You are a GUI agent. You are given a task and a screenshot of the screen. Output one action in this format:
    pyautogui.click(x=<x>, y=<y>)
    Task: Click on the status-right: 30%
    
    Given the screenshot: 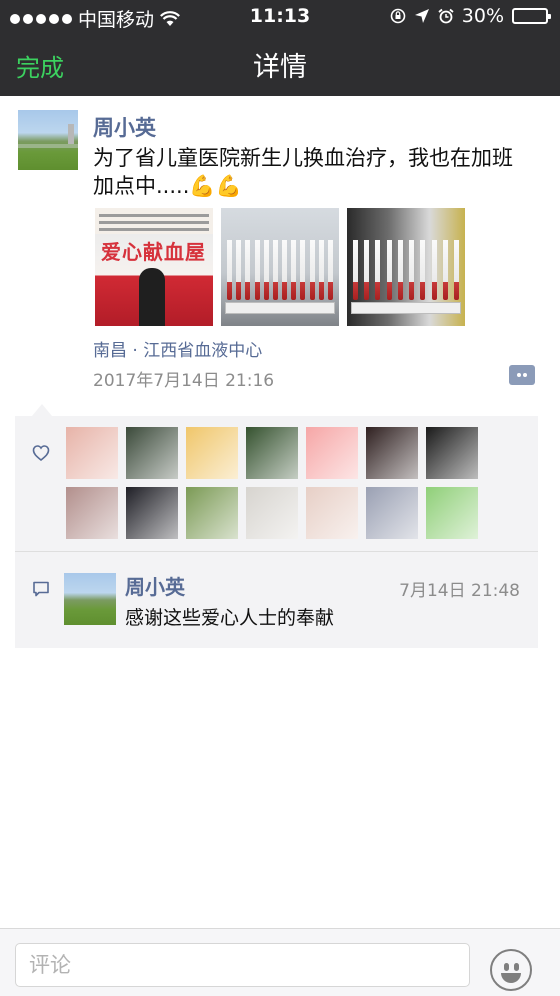 What is the action you would take?
    pyautogui.click(x=470, y=16)
    